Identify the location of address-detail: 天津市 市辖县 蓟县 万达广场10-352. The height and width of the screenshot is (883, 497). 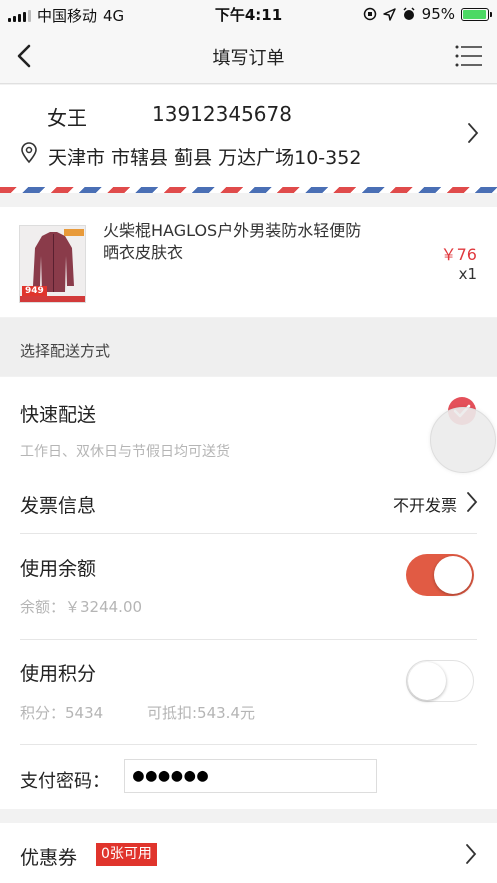
(205, 158).